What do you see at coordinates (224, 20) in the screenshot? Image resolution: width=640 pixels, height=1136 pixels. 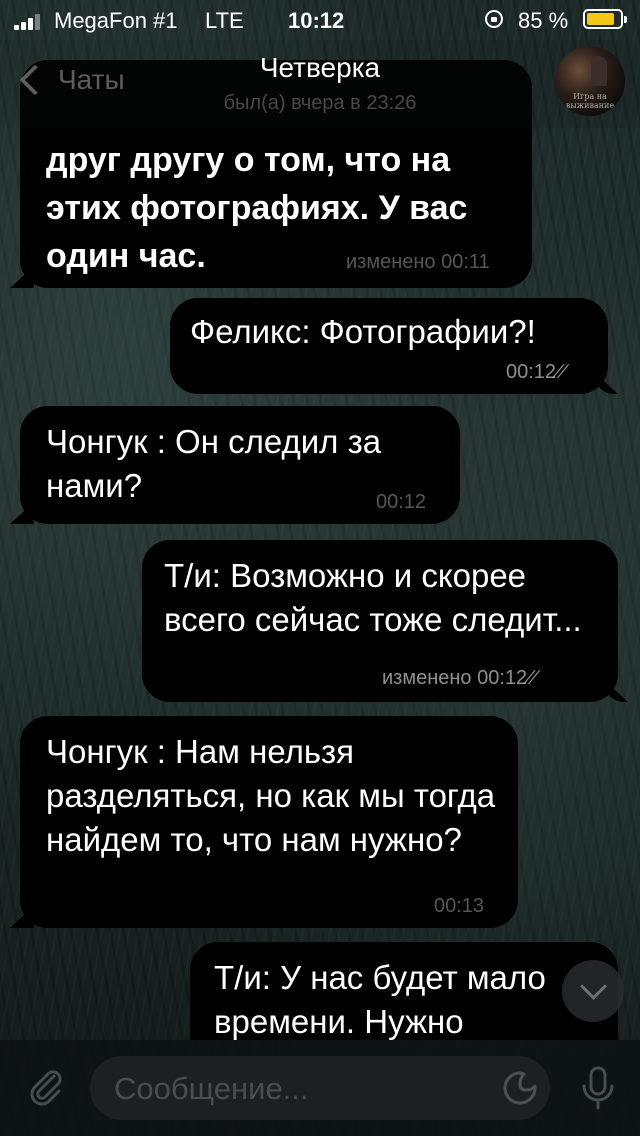 I see `network-type: LTE` at bounding box center [224, 20].